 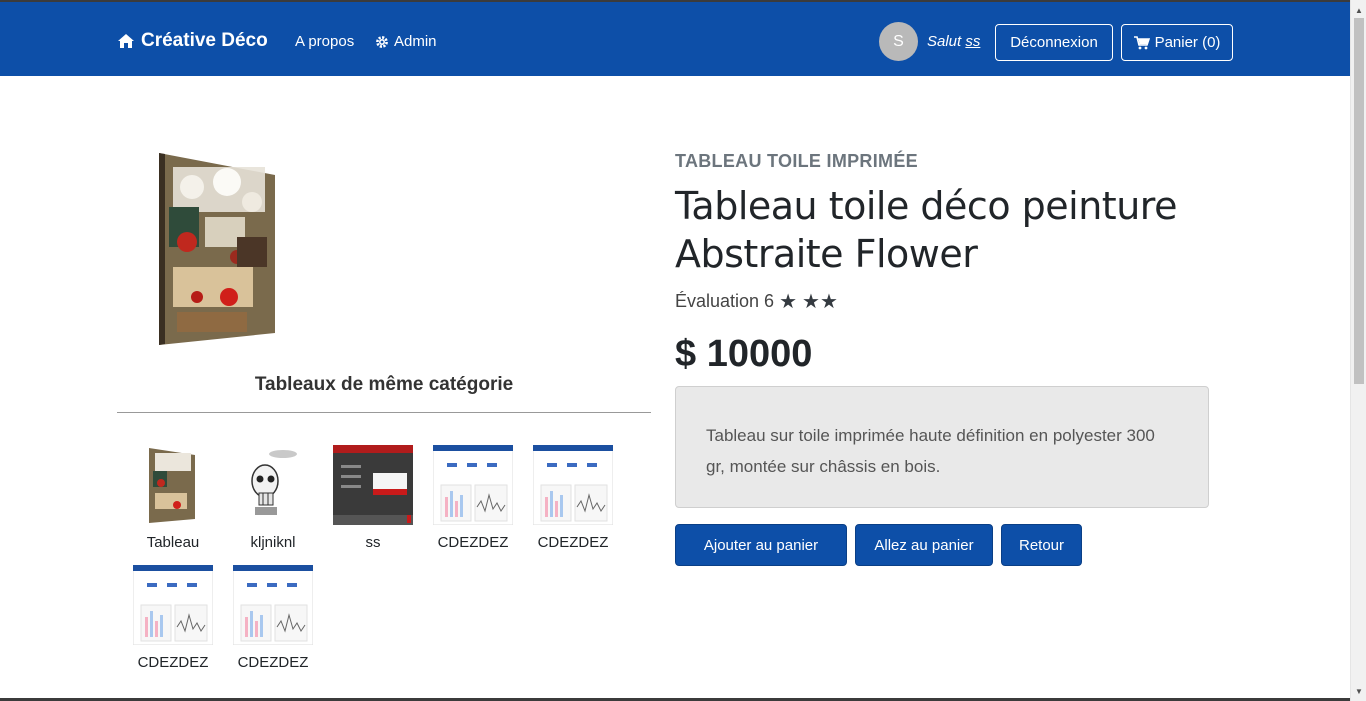 I want to click on nav-admin: Admin, so click(x=406, y=41).